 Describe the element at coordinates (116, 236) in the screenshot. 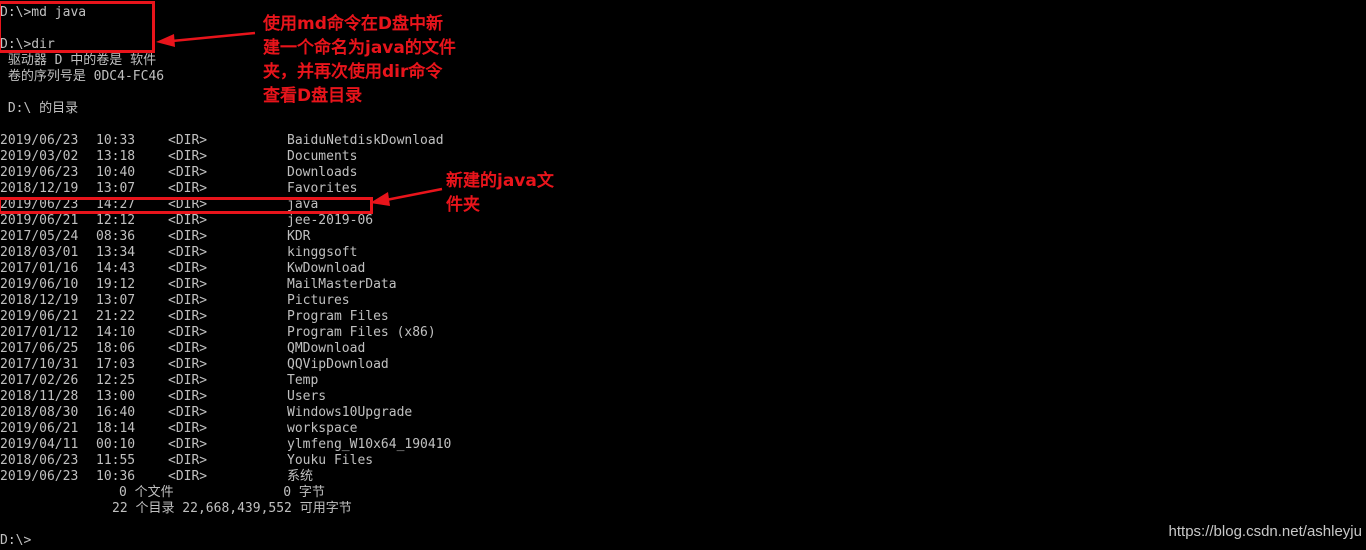

I see `entry-time: 08:36` at that location.